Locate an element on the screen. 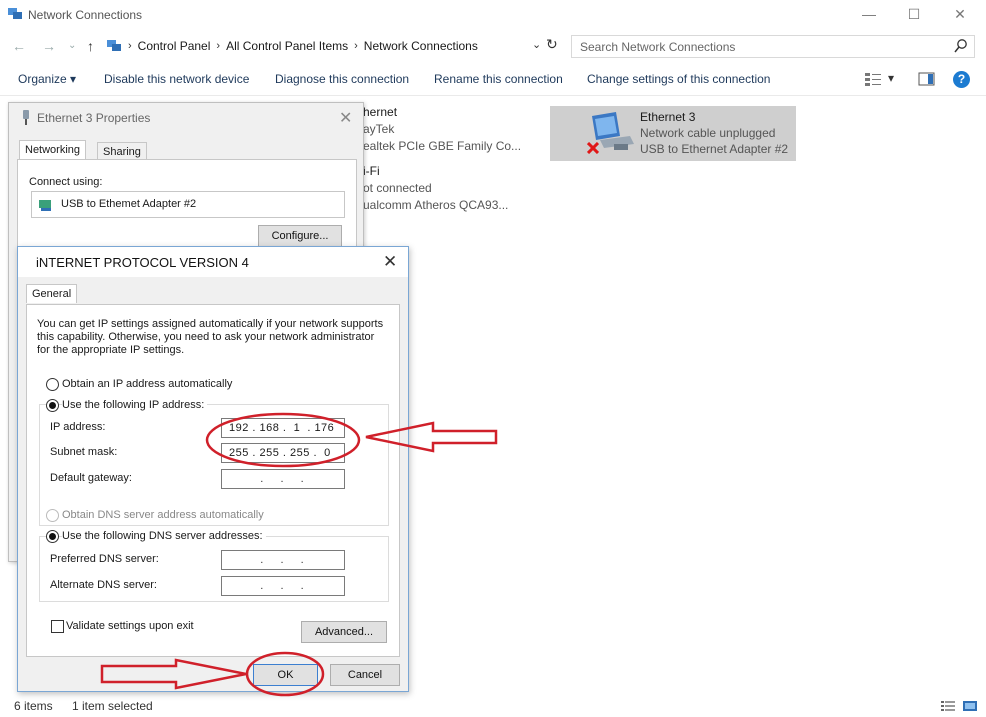 The image size is (986, 717). help-icon: ? is located at coordinates (961, 79).